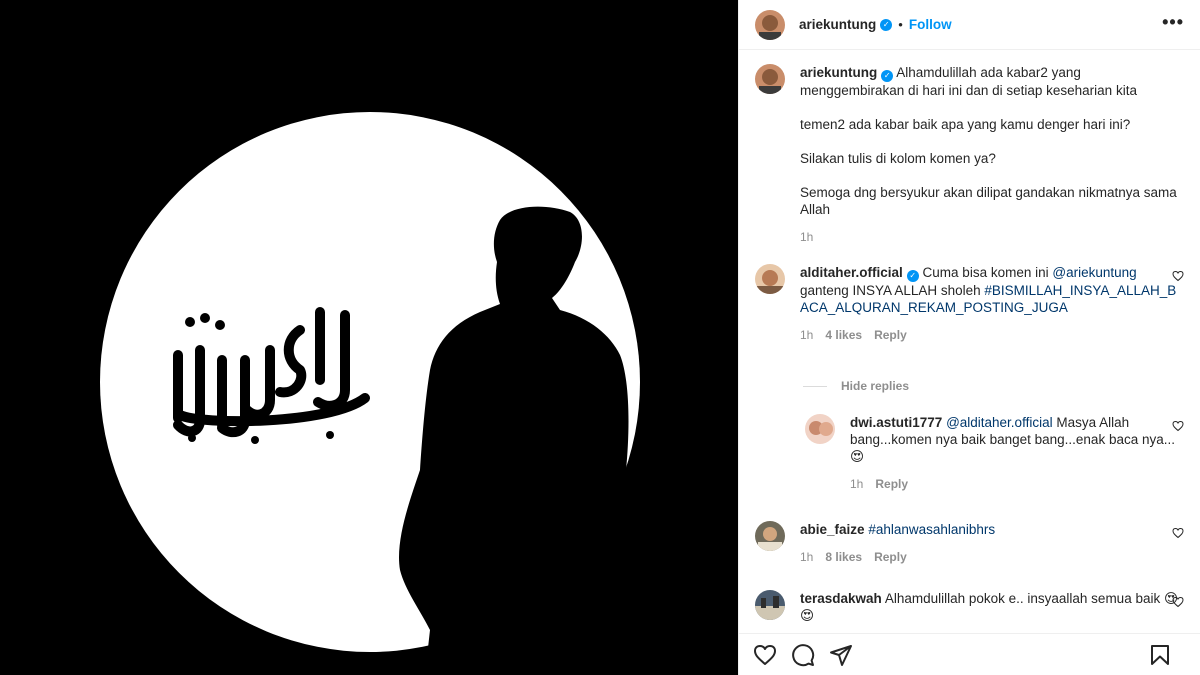 The width and height of the screenshot is (1200, 675). What do you see at coordinates (841, 655) in the screenshot?
I see `share-icon` at bounding box center [841, 655].